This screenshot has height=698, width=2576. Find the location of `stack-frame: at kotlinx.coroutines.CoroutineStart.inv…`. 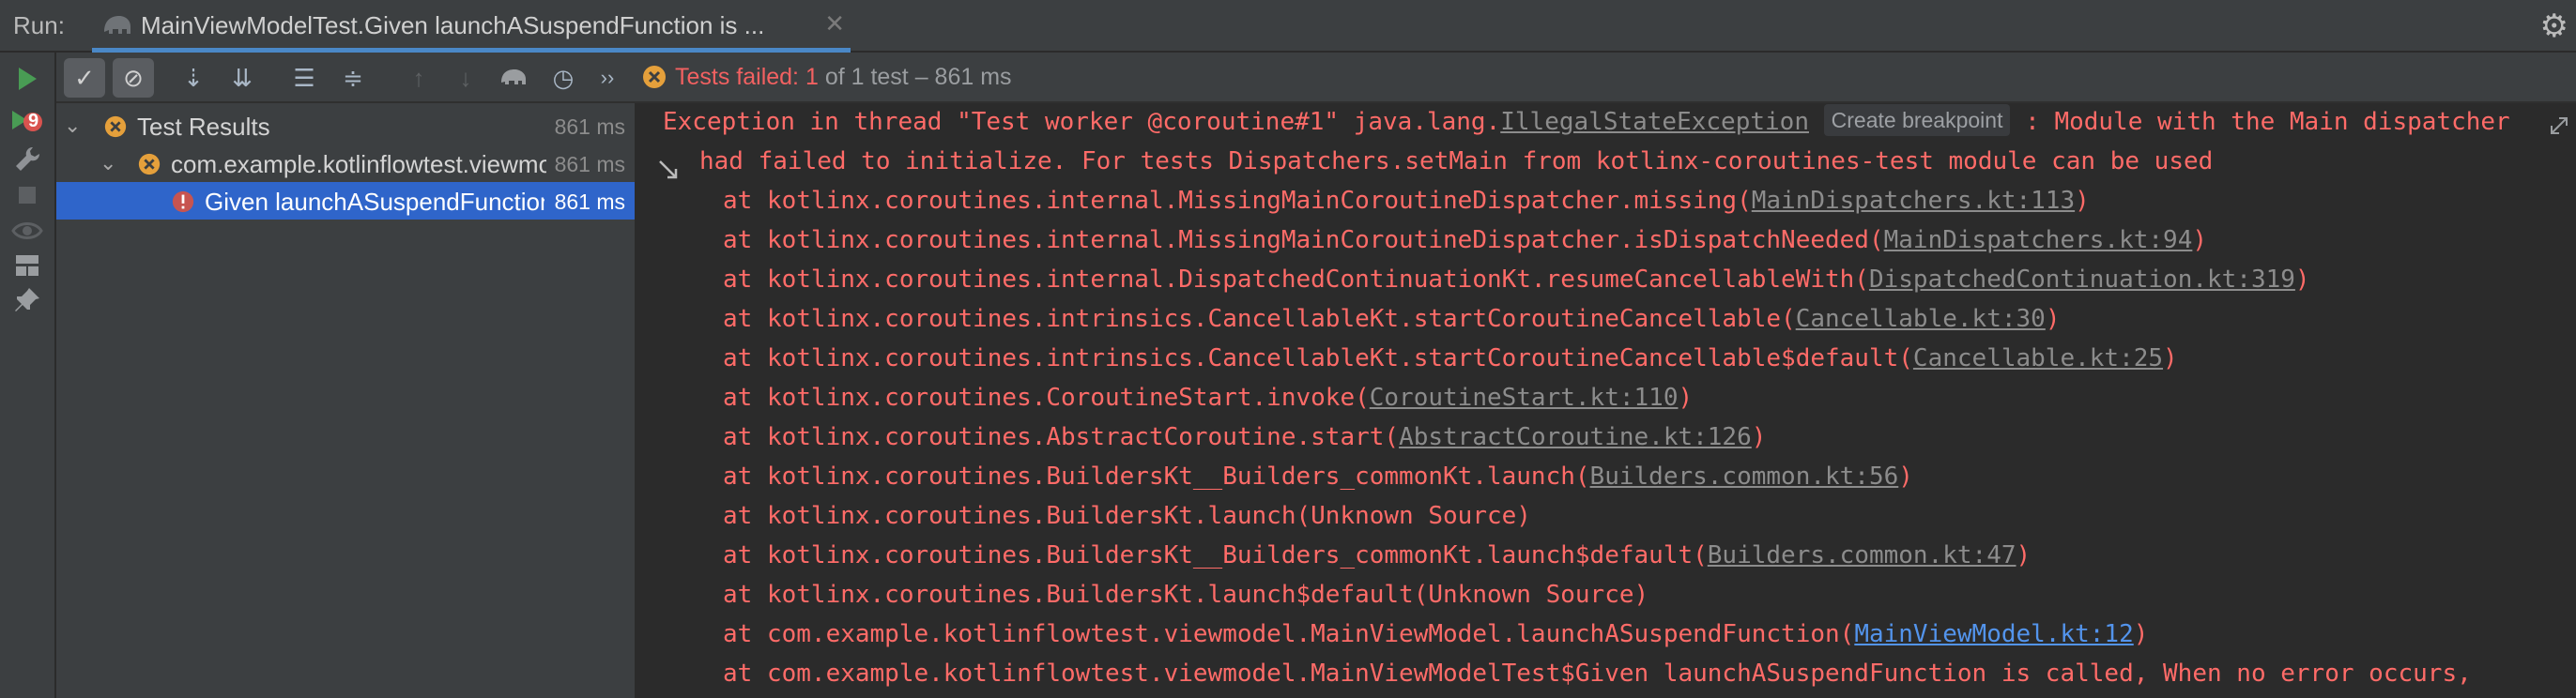

stack-frame: at kotlinx.coroutines.CoroutineStart.inv… is located at coordinates (1208, 398).